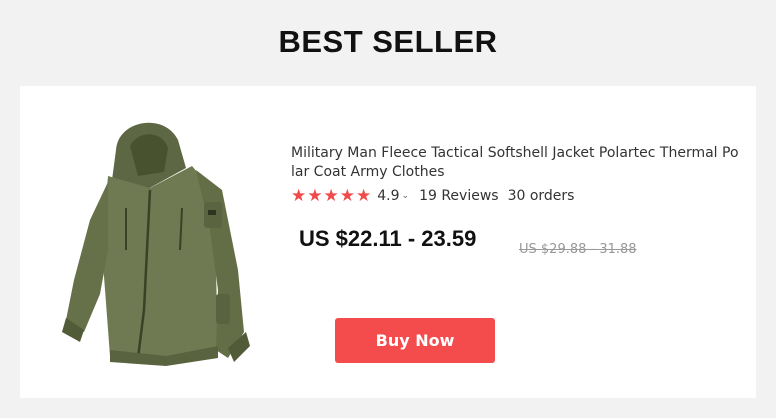 The image size is (776, 418). What do you see at coordinates (541, 196) in the screenshot?
I see `orders-count: 30 orders` at bounding box center [541, 196].